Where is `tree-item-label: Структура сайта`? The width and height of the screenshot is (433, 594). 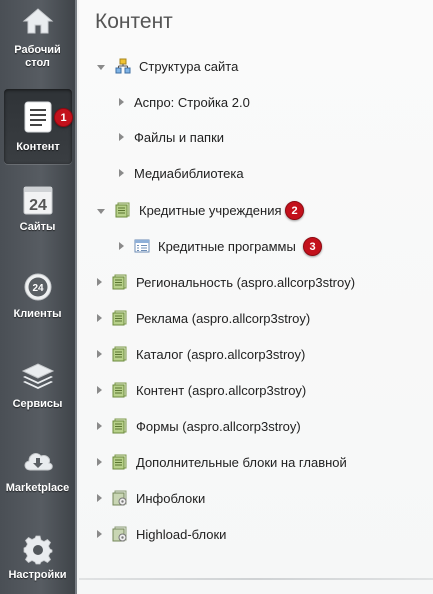 tree-item-label: Структура сайта is located at coordinates (189, 66).